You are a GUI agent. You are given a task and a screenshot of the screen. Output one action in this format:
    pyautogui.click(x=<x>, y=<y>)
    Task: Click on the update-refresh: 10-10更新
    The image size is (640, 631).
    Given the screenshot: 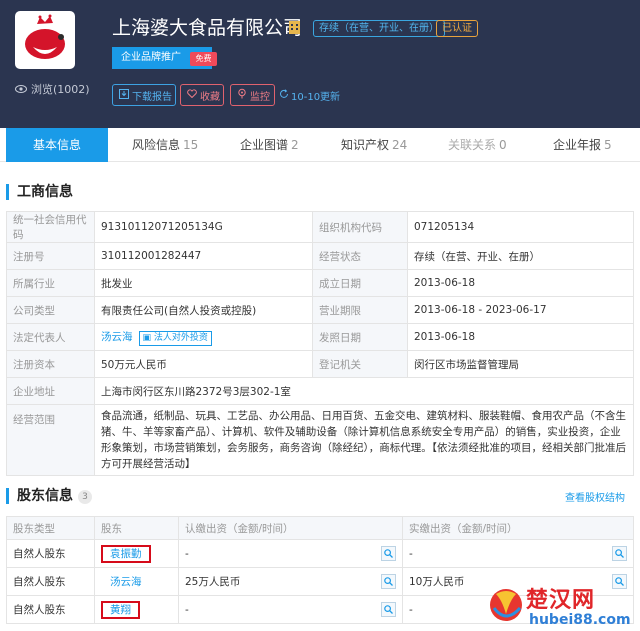 What is the action you would take?
    pyautogui.click(x=309, y=95)
    